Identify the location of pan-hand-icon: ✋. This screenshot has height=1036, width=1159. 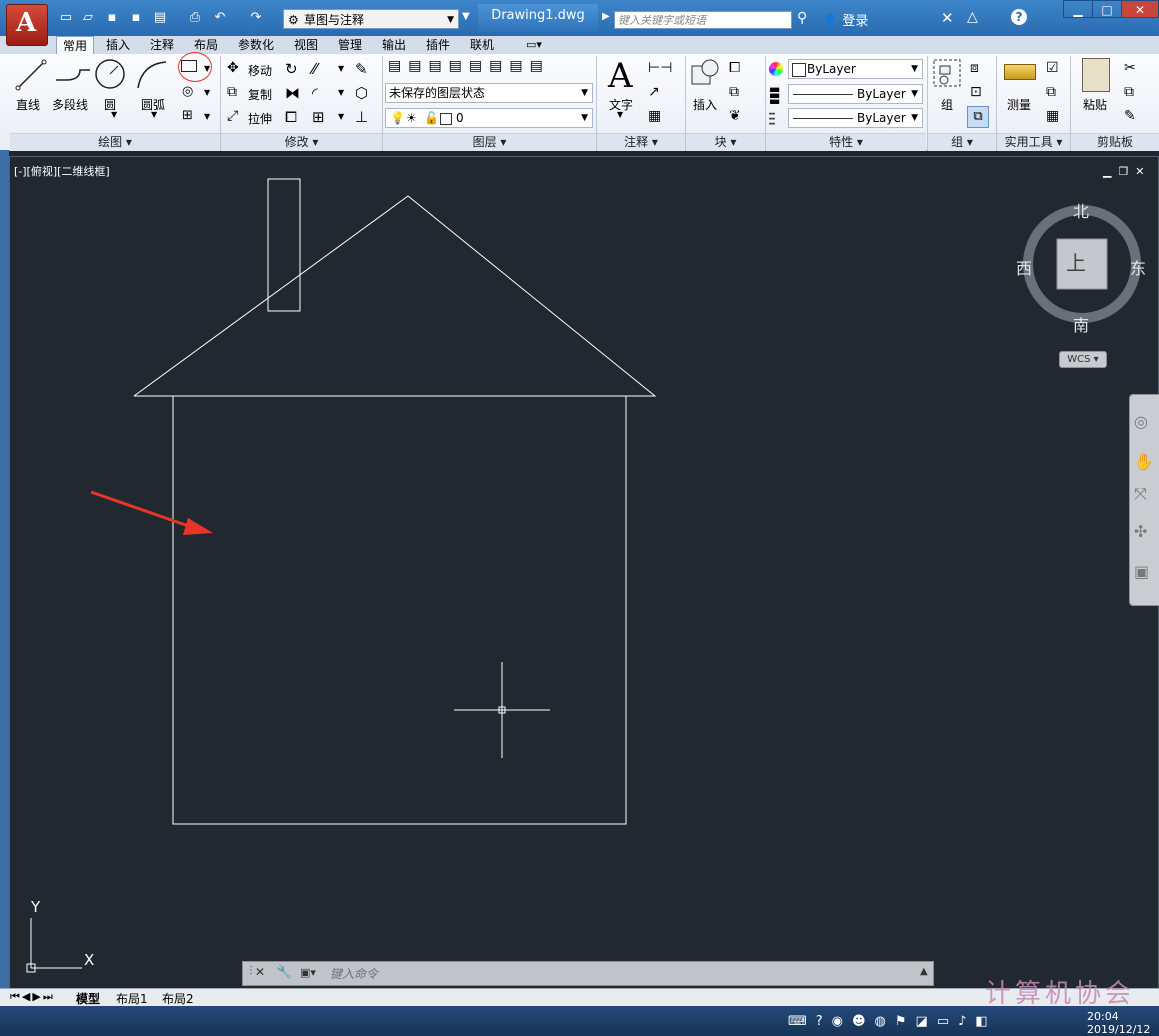
(1144, 461).